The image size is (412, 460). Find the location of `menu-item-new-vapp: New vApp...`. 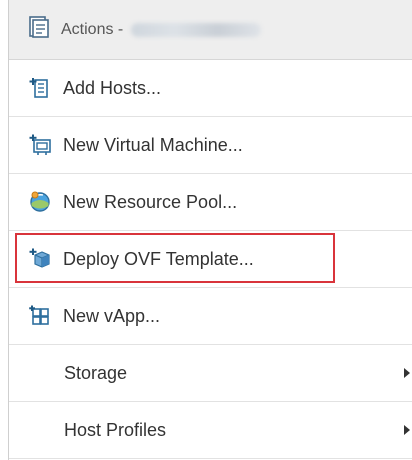

menu-item-new-vapp: New vApp... is located at coordinates (210, 316).